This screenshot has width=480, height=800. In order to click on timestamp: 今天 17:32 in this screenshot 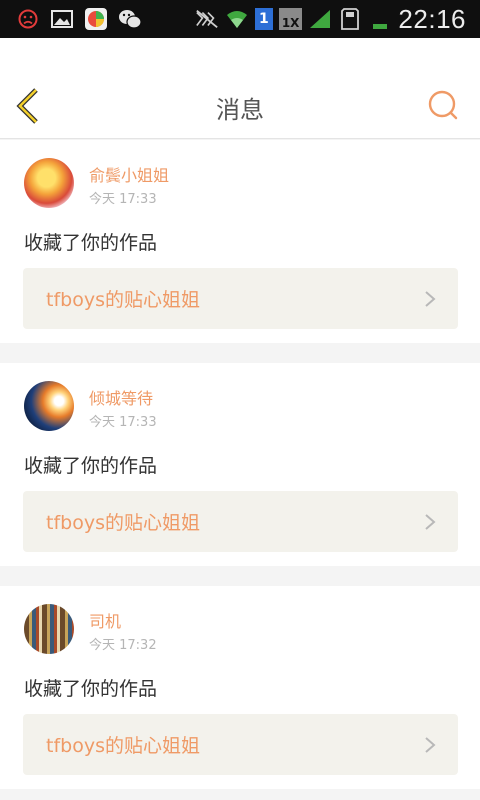, I will do `click(123, 645)`.